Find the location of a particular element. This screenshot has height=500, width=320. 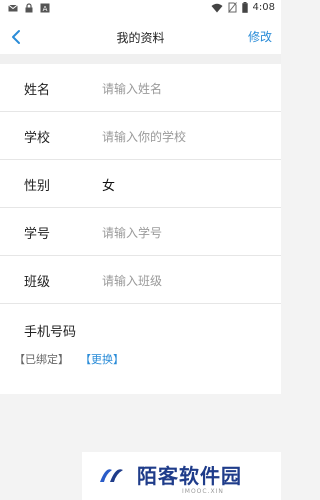

name-input: 请输入姓名 is located at coordinates (132, 88).